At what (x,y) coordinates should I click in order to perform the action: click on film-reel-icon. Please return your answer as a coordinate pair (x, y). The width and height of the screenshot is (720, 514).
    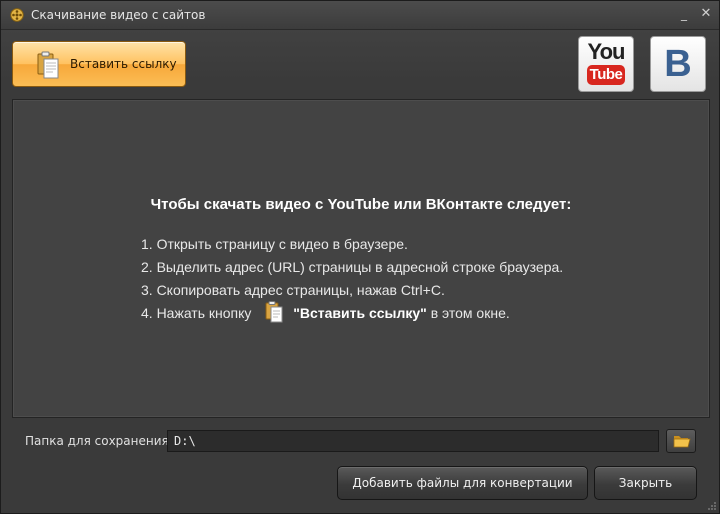
    Looking at the image, I should click on (17, 15).